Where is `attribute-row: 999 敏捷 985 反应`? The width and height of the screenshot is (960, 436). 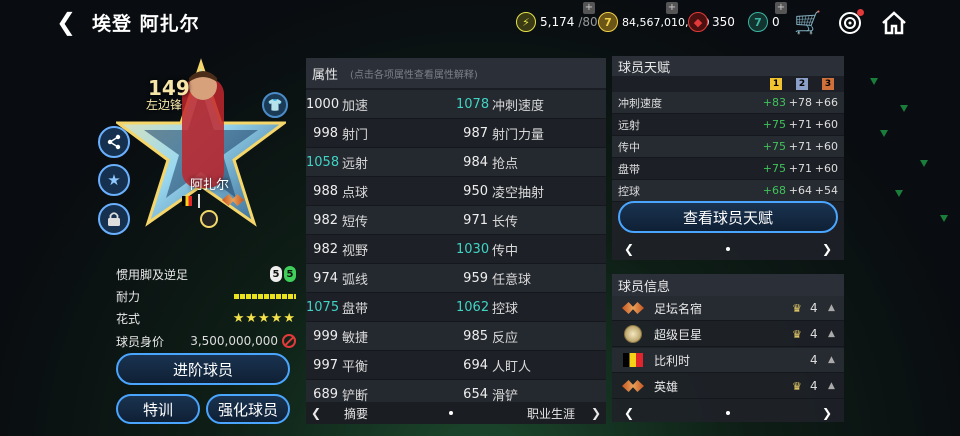
attribute-row: 999 敏捷 985 反应 is located at coordinates (456, 336).